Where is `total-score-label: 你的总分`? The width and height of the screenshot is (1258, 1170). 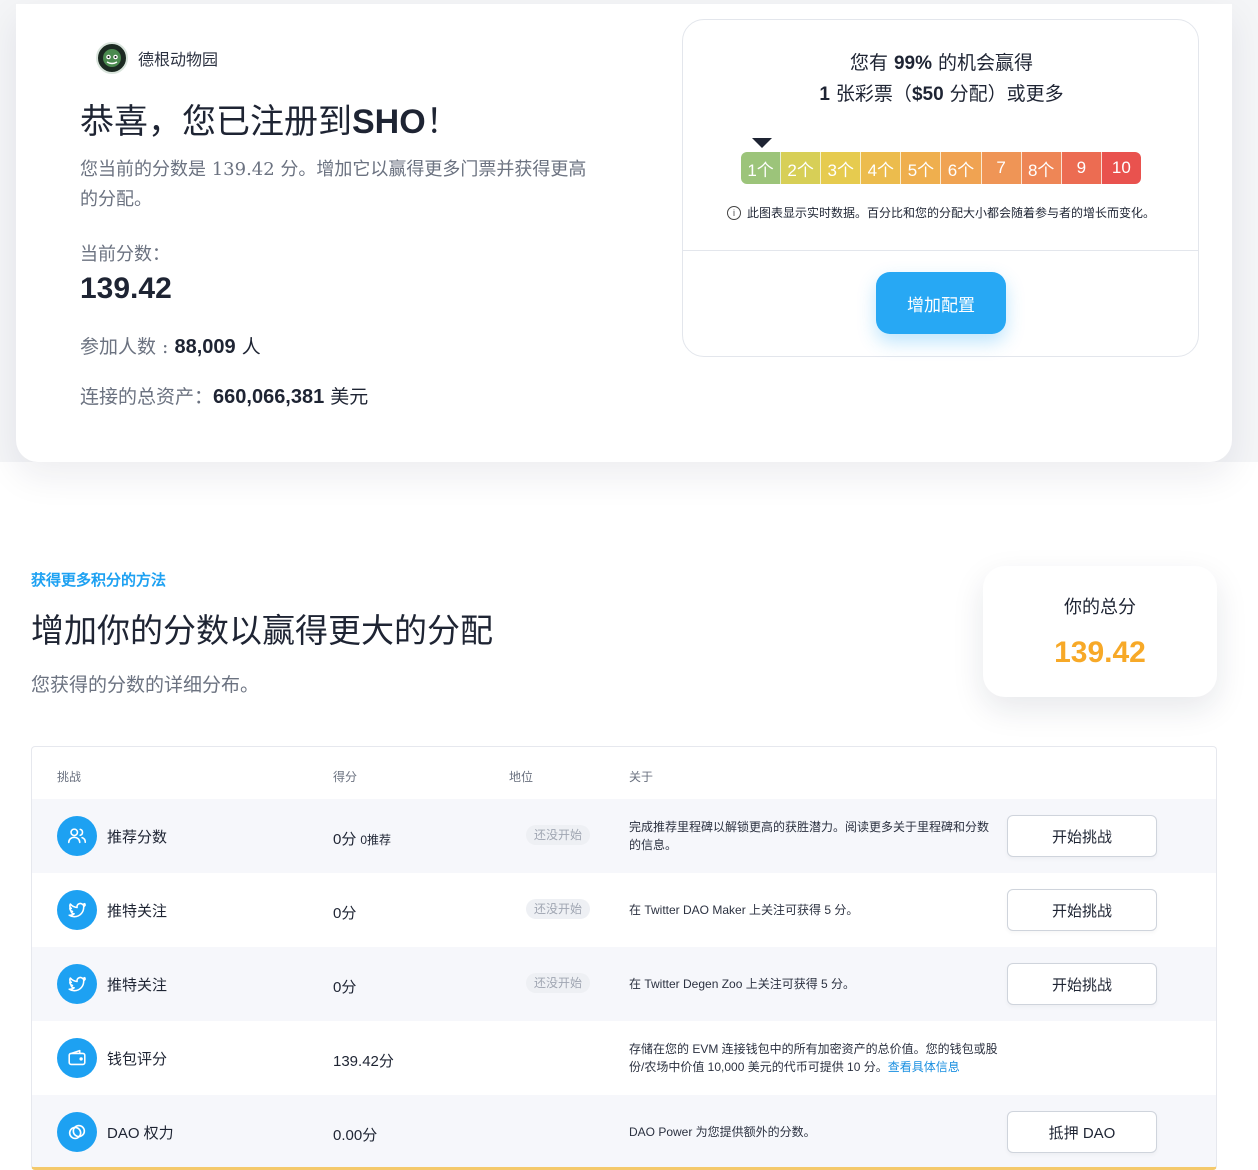 total-score-label: 你的总分 is located at coordinates (1100, 607).